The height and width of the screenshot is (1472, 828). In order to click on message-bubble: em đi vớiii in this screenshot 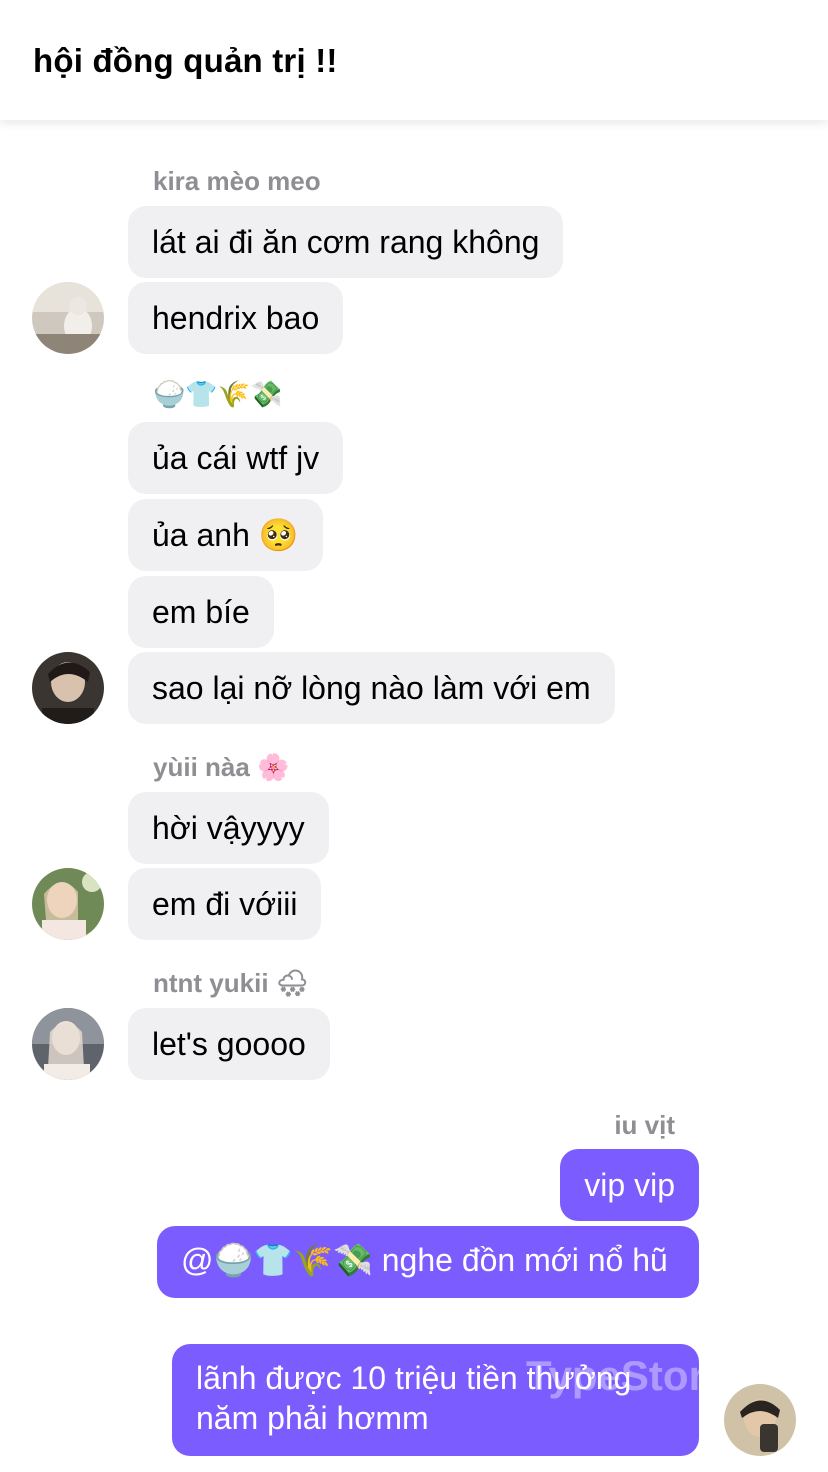, I will do `click(225, 904)`.